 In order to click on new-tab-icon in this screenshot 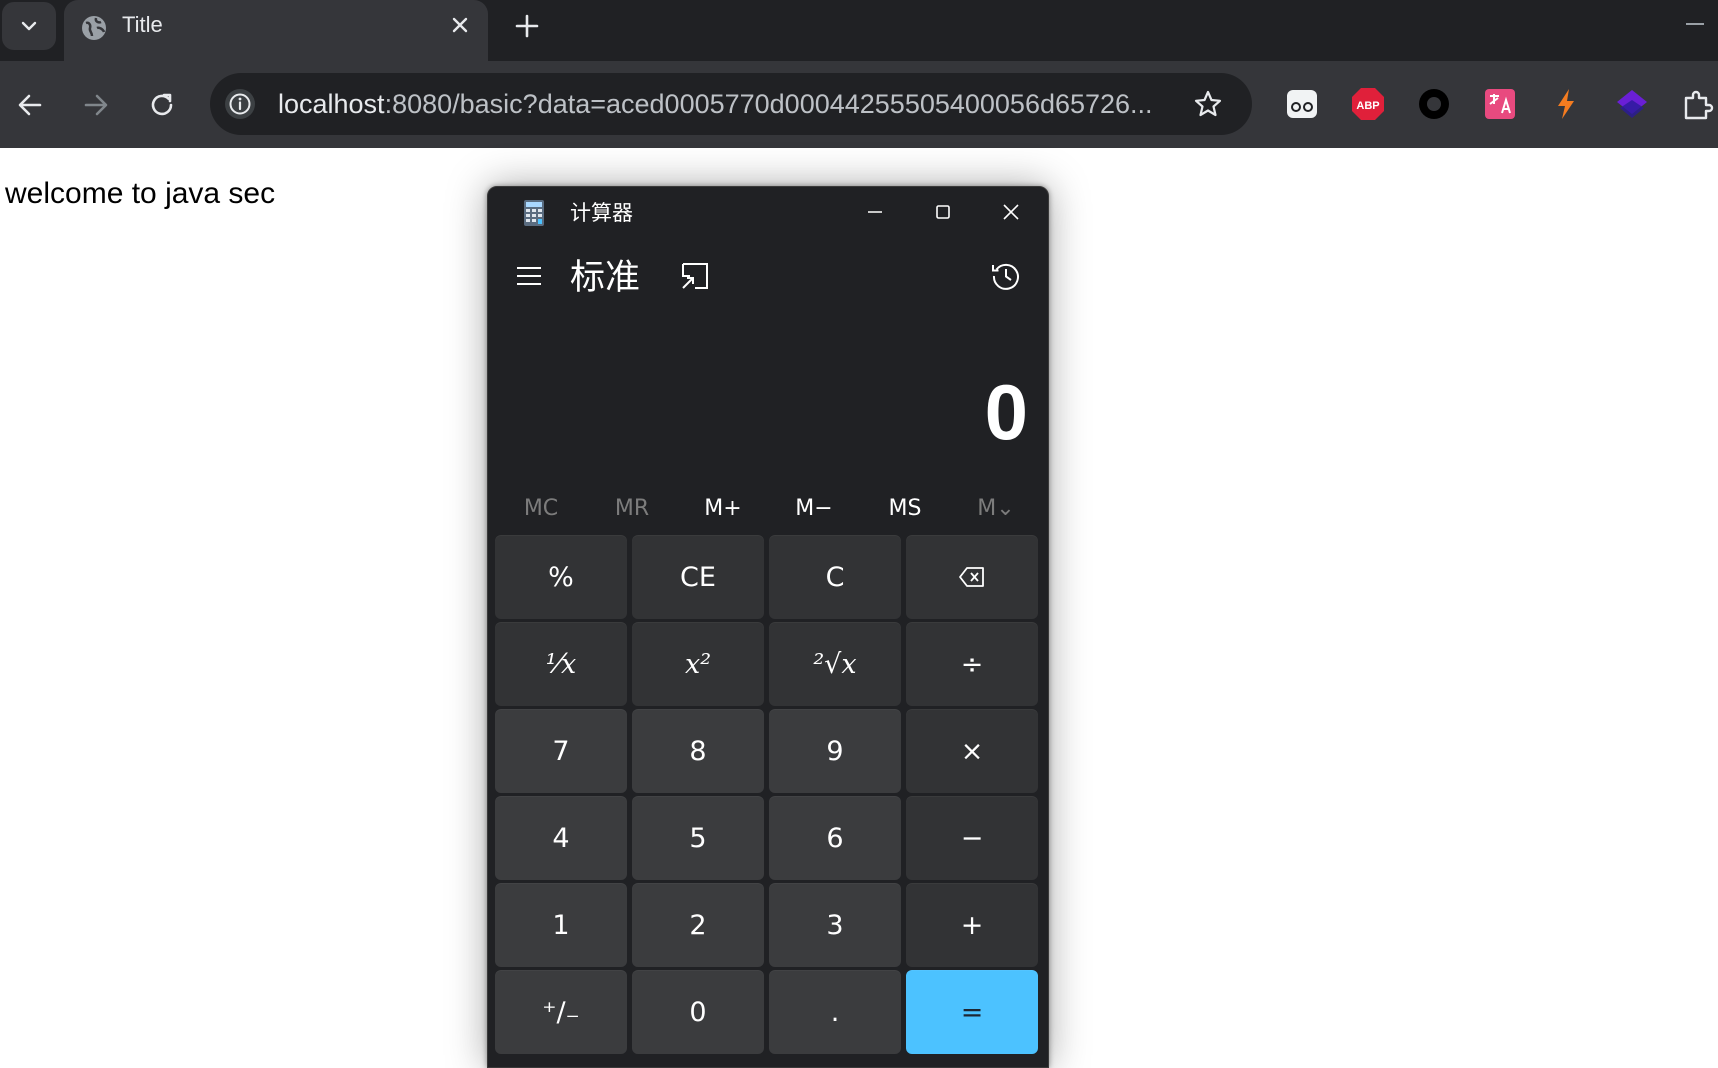, I will do `click(527, 26)`.